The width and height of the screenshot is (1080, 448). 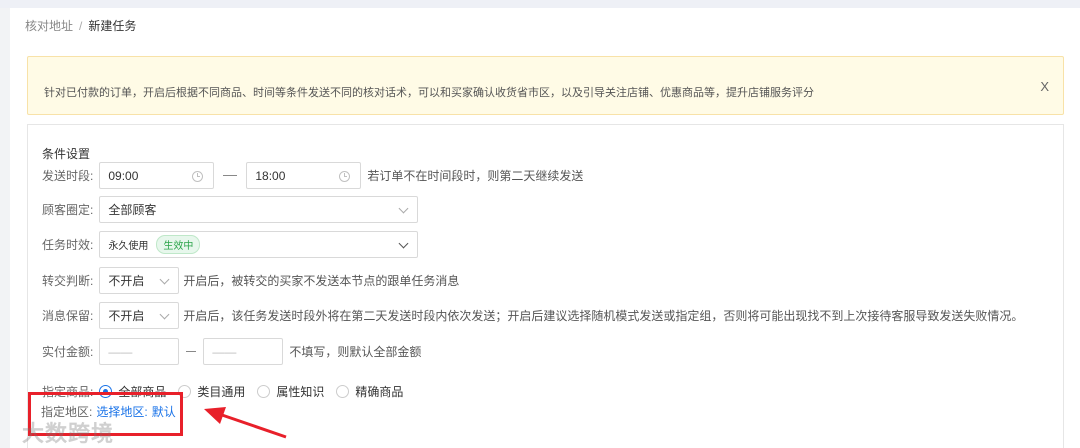 I want to click on annotation-arrow-icon, so click(x=245, y=423).